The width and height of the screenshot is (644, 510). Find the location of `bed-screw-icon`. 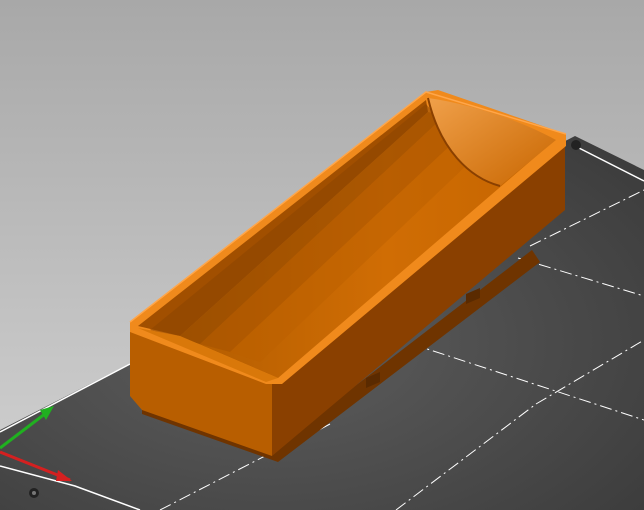

bed-screw-icon is located at coordinates (576, 145).